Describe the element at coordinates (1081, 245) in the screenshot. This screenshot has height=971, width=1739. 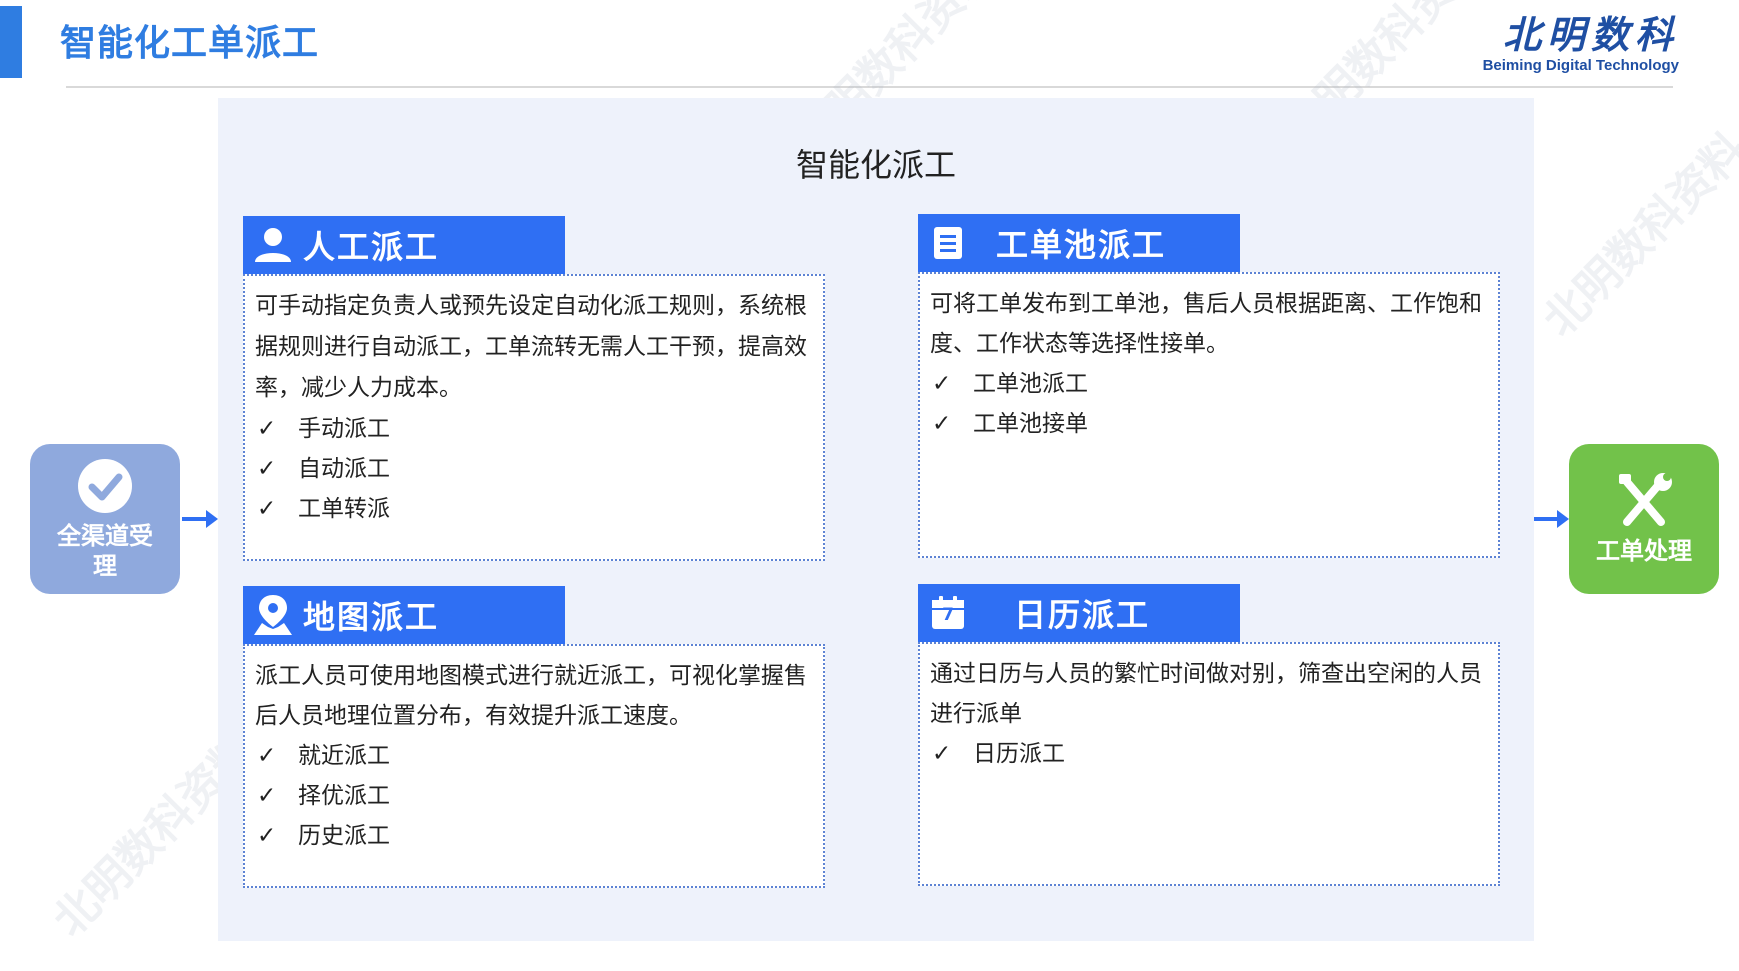
I see `pool-dispatch-title: 工单池派工` at that location.